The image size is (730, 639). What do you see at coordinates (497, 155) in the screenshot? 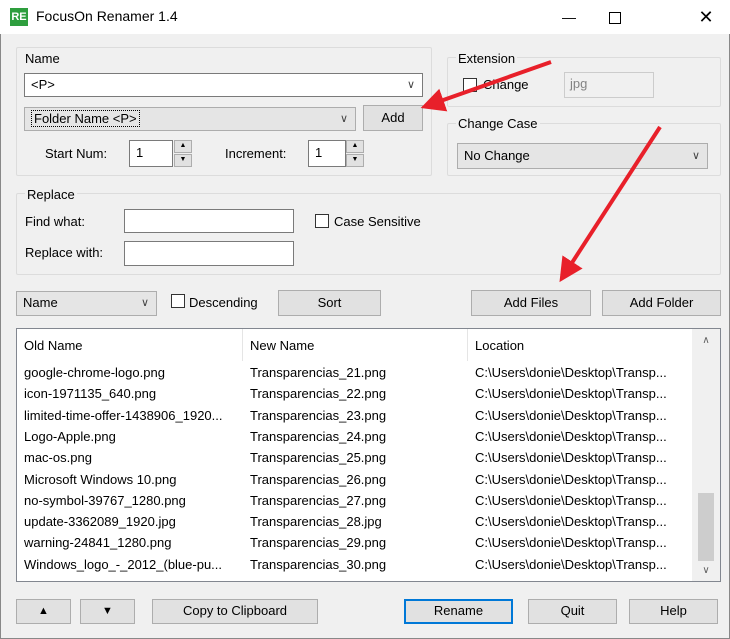
I see `change-case-value: No Change` at bounding box center [497, 155].